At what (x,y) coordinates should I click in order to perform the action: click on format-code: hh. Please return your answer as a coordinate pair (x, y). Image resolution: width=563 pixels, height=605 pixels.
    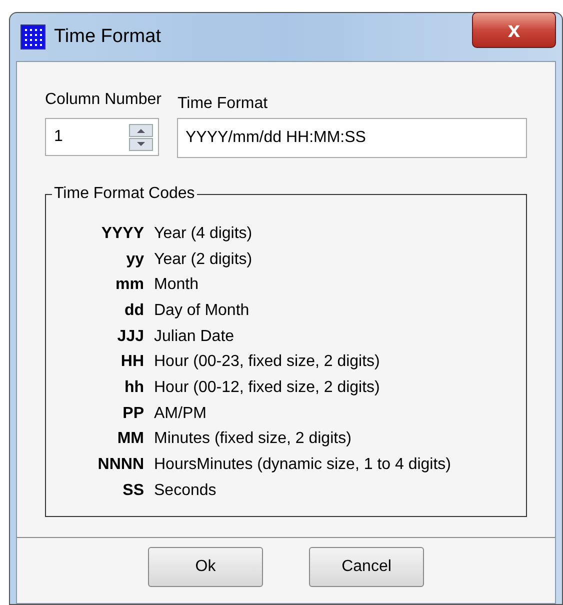
    Looking at the image, I should click on (134, 388).